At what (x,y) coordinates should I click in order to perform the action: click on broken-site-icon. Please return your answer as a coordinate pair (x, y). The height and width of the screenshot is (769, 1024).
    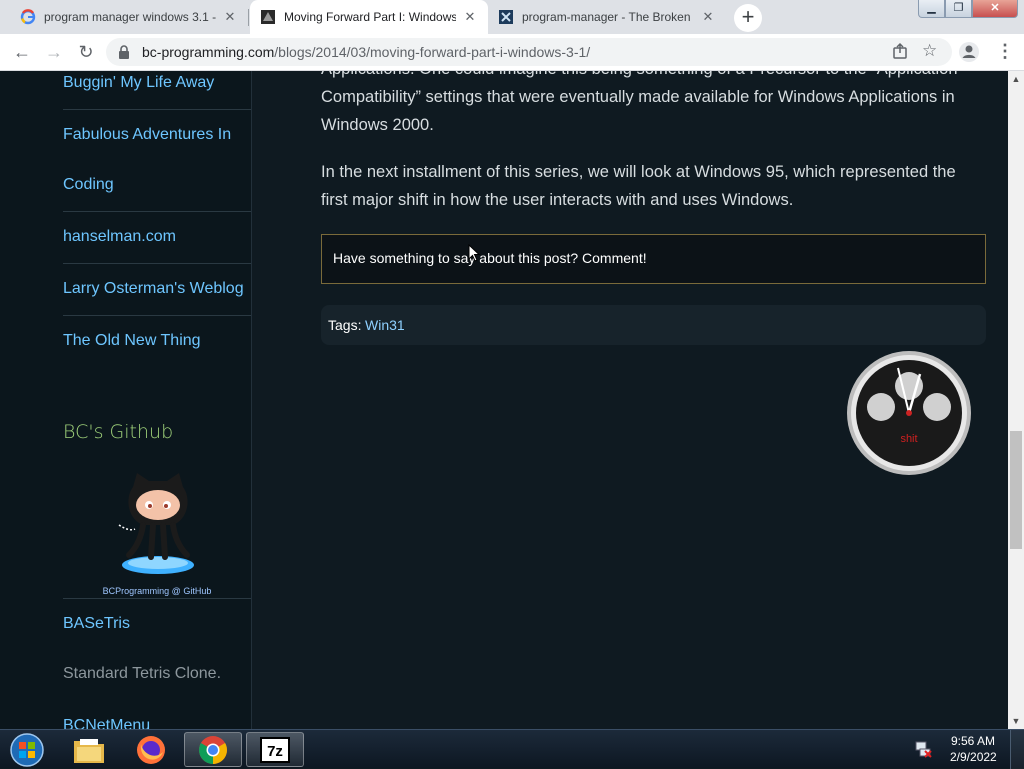
    Looking at the image, I should click on (506, 17).